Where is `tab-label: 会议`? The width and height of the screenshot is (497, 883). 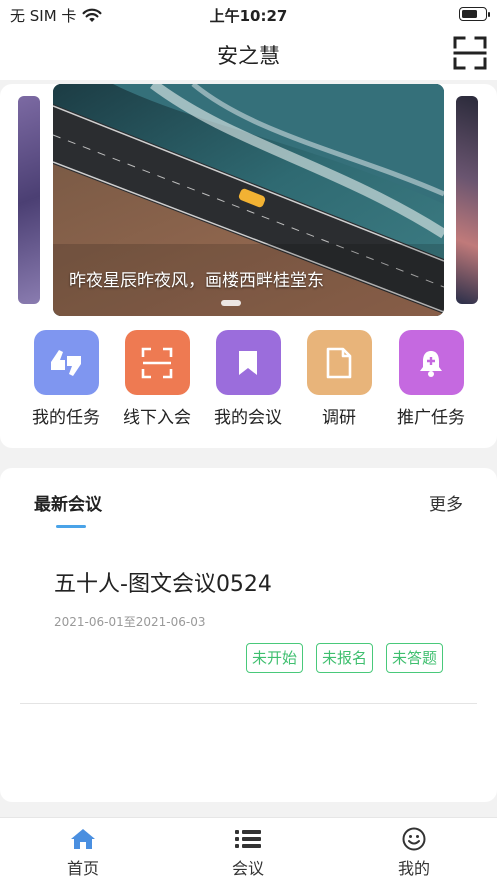
tab-label: 会议 is located at coordinates (247, 868).